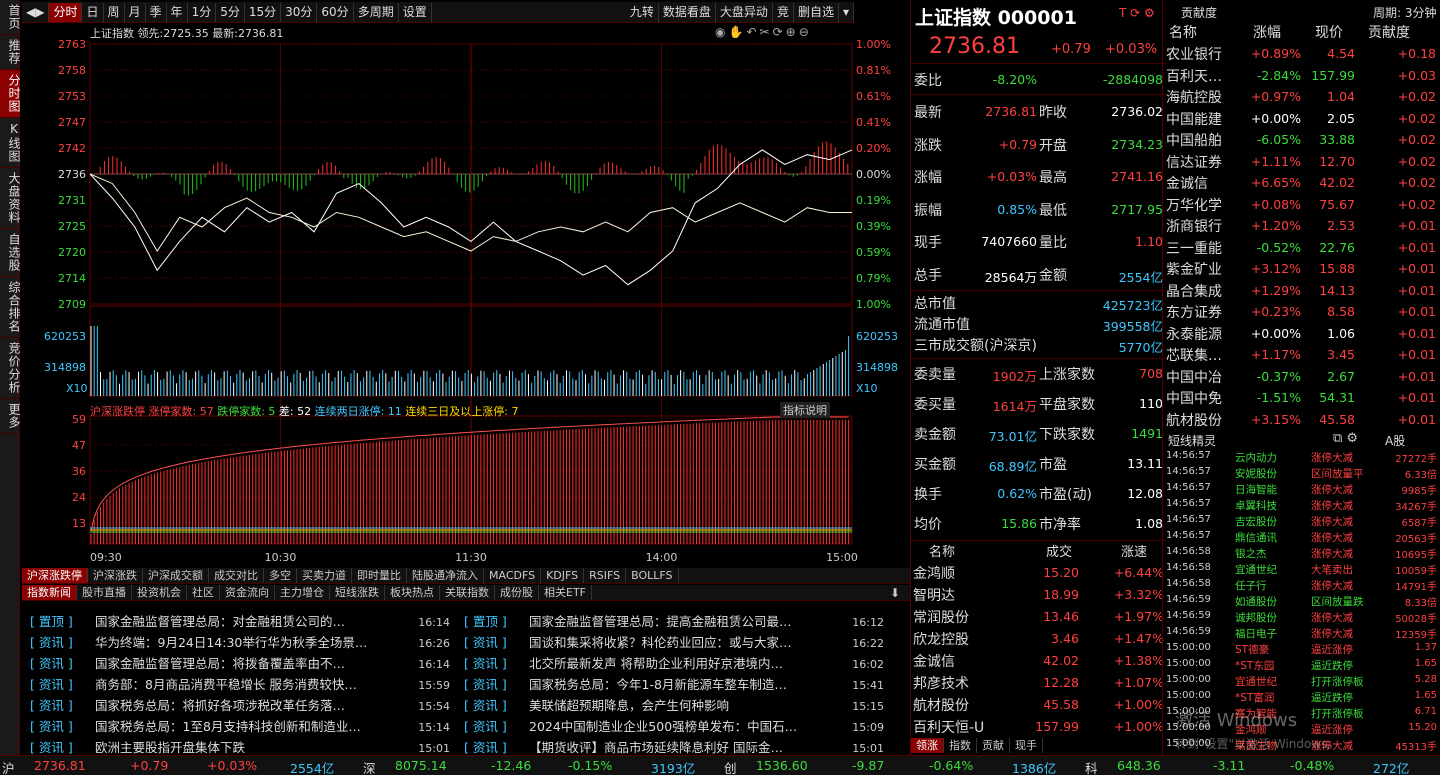 The height and width of the screenshot is (775, 1440). Describe the element at coordinates (55, 575) in the screenshot. I see `indicator-tab-0: 沪深涨跌停` at that location.